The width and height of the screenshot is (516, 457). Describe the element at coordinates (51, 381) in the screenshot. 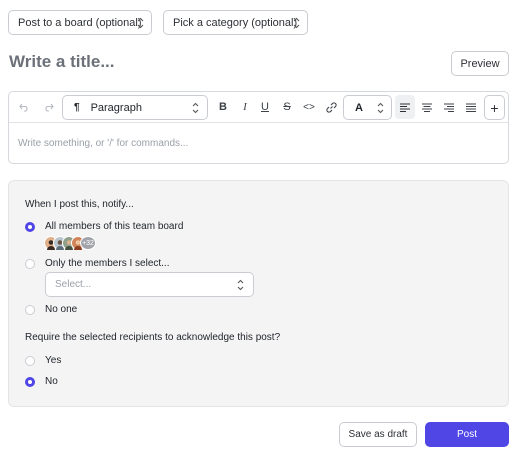

I see `acknowledge-no-label: No` at that location.